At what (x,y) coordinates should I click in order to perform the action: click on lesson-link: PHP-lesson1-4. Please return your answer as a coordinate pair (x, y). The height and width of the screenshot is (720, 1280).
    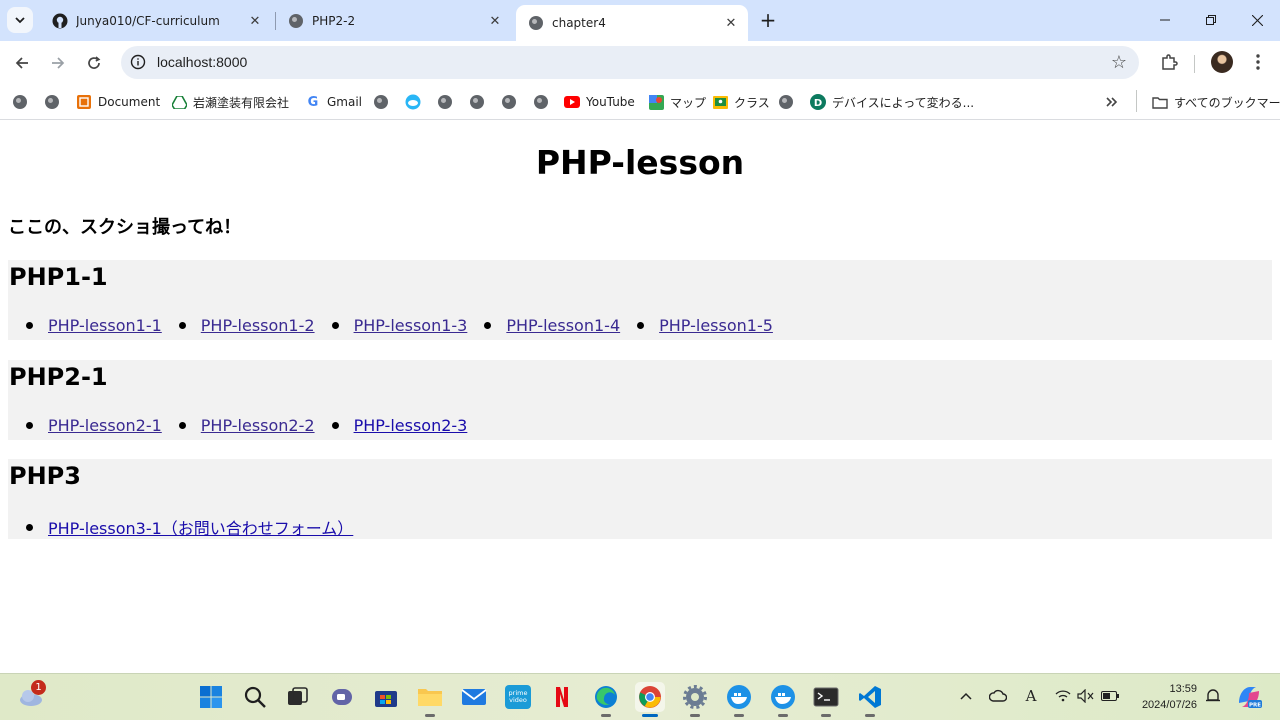
    Looking at the image, I should click on (563, 325).